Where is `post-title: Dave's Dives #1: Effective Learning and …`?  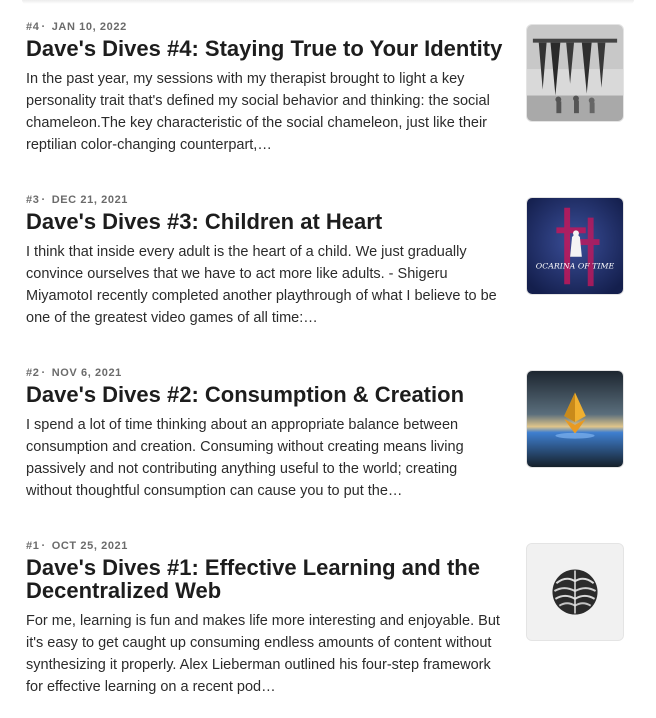
post-title: Dave's Dives #1: Effective Learning and … is located at coordinates (266, 579).